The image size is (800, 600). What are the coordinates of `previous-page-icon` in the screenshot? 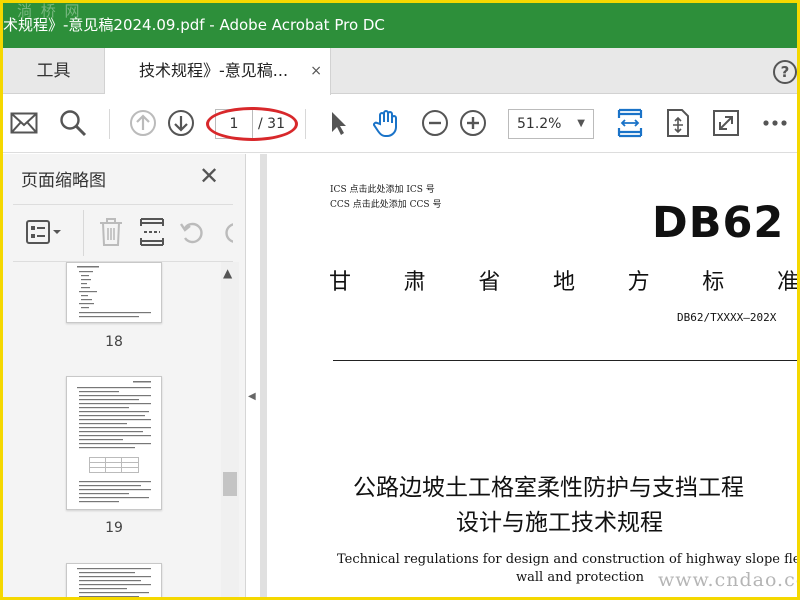 It's located at (143, 123).